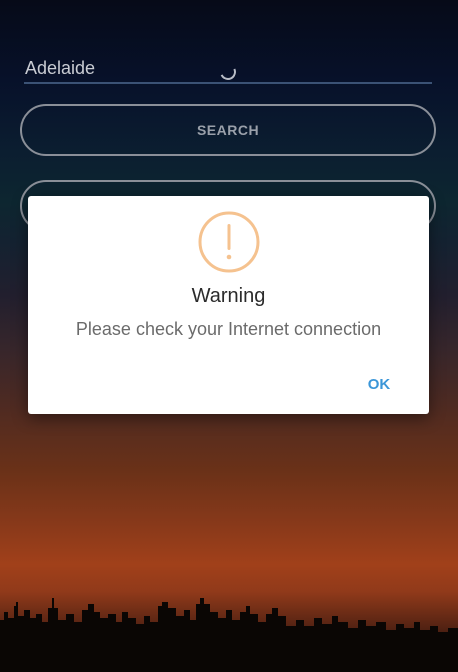 The image size is (458, 672). I want to click on warning-icon, so click(229, 242).